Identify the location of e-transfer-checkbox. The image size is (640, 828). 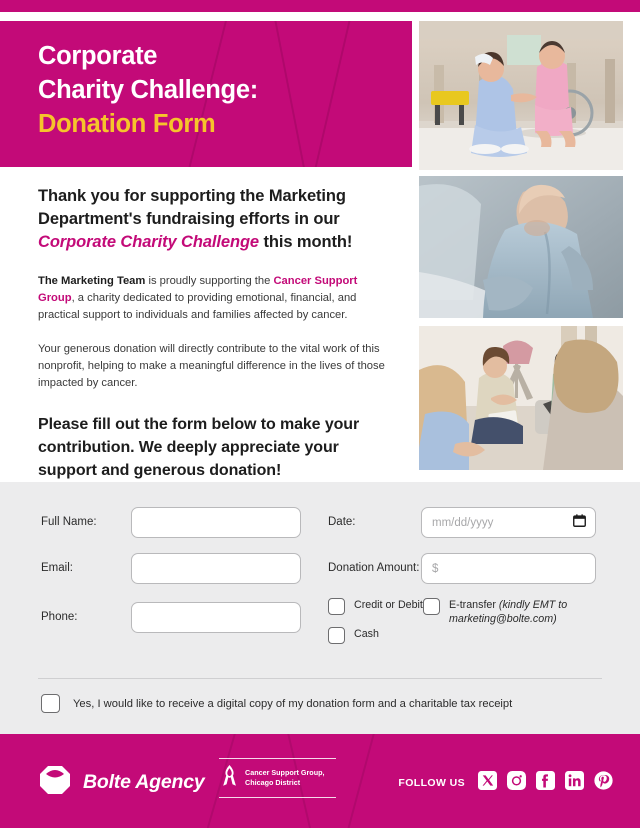
(431, 606).